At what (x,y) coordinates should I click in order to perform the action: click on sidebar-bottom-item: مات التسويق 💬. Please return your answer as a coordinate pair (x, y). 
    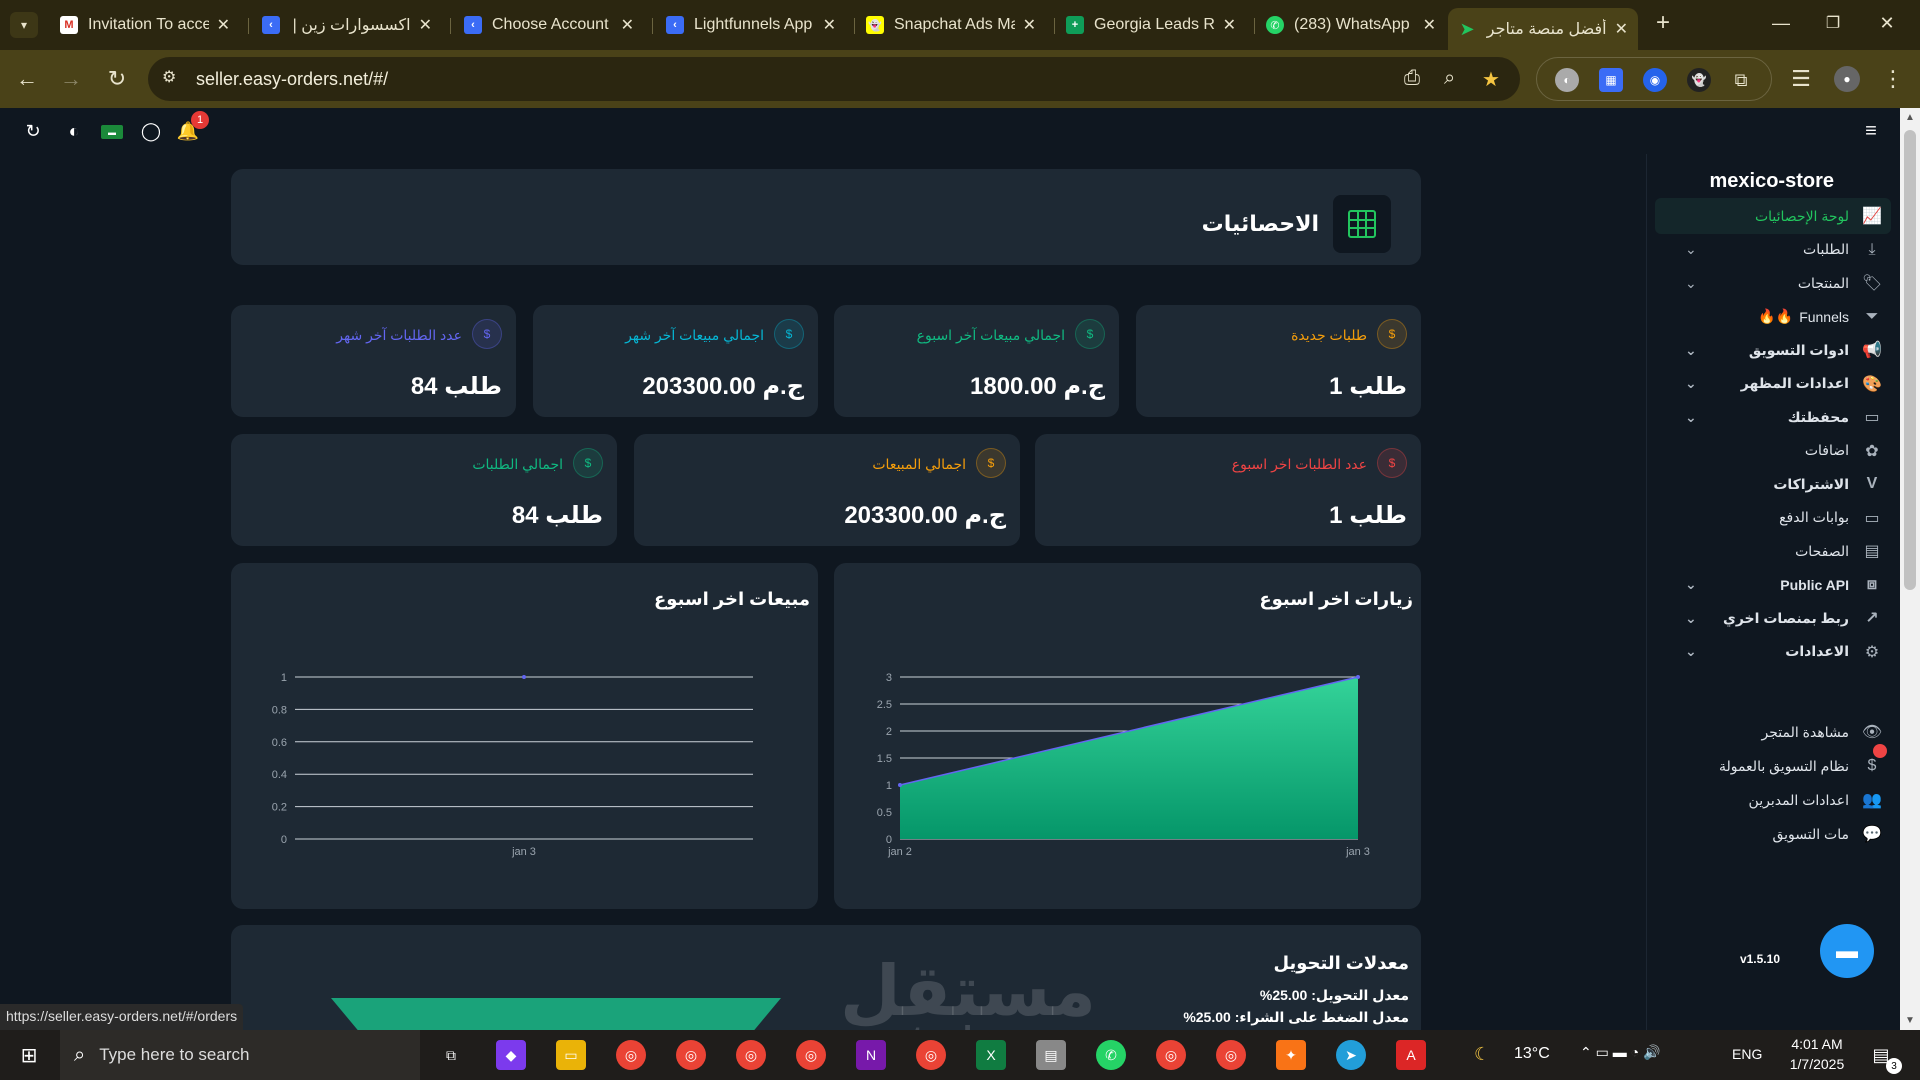
    Looking at the image, I should click on (1773, 834).